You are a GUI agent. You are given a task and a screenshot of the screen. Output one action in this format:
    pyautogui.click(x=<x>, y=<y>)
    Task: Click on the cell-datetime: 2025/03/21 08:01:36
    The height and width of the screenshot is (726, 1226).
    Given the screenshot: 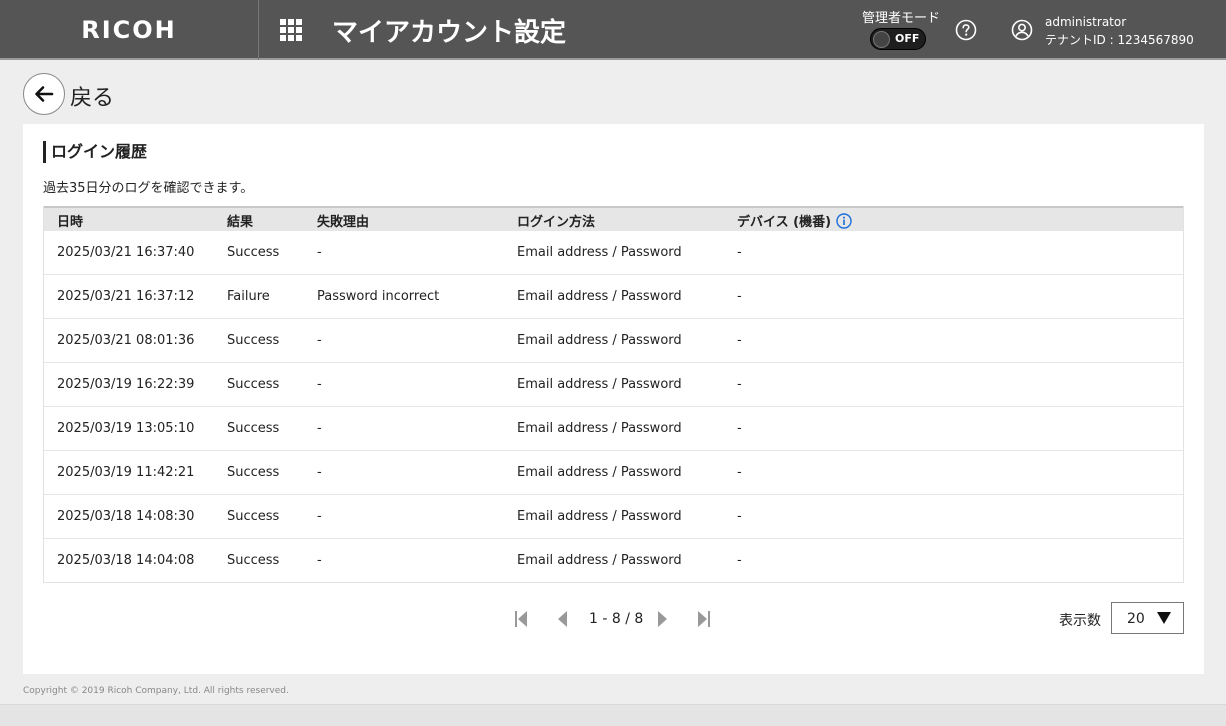 What is the action you would take?
    pyautogui.click(x=126, y=340)
    